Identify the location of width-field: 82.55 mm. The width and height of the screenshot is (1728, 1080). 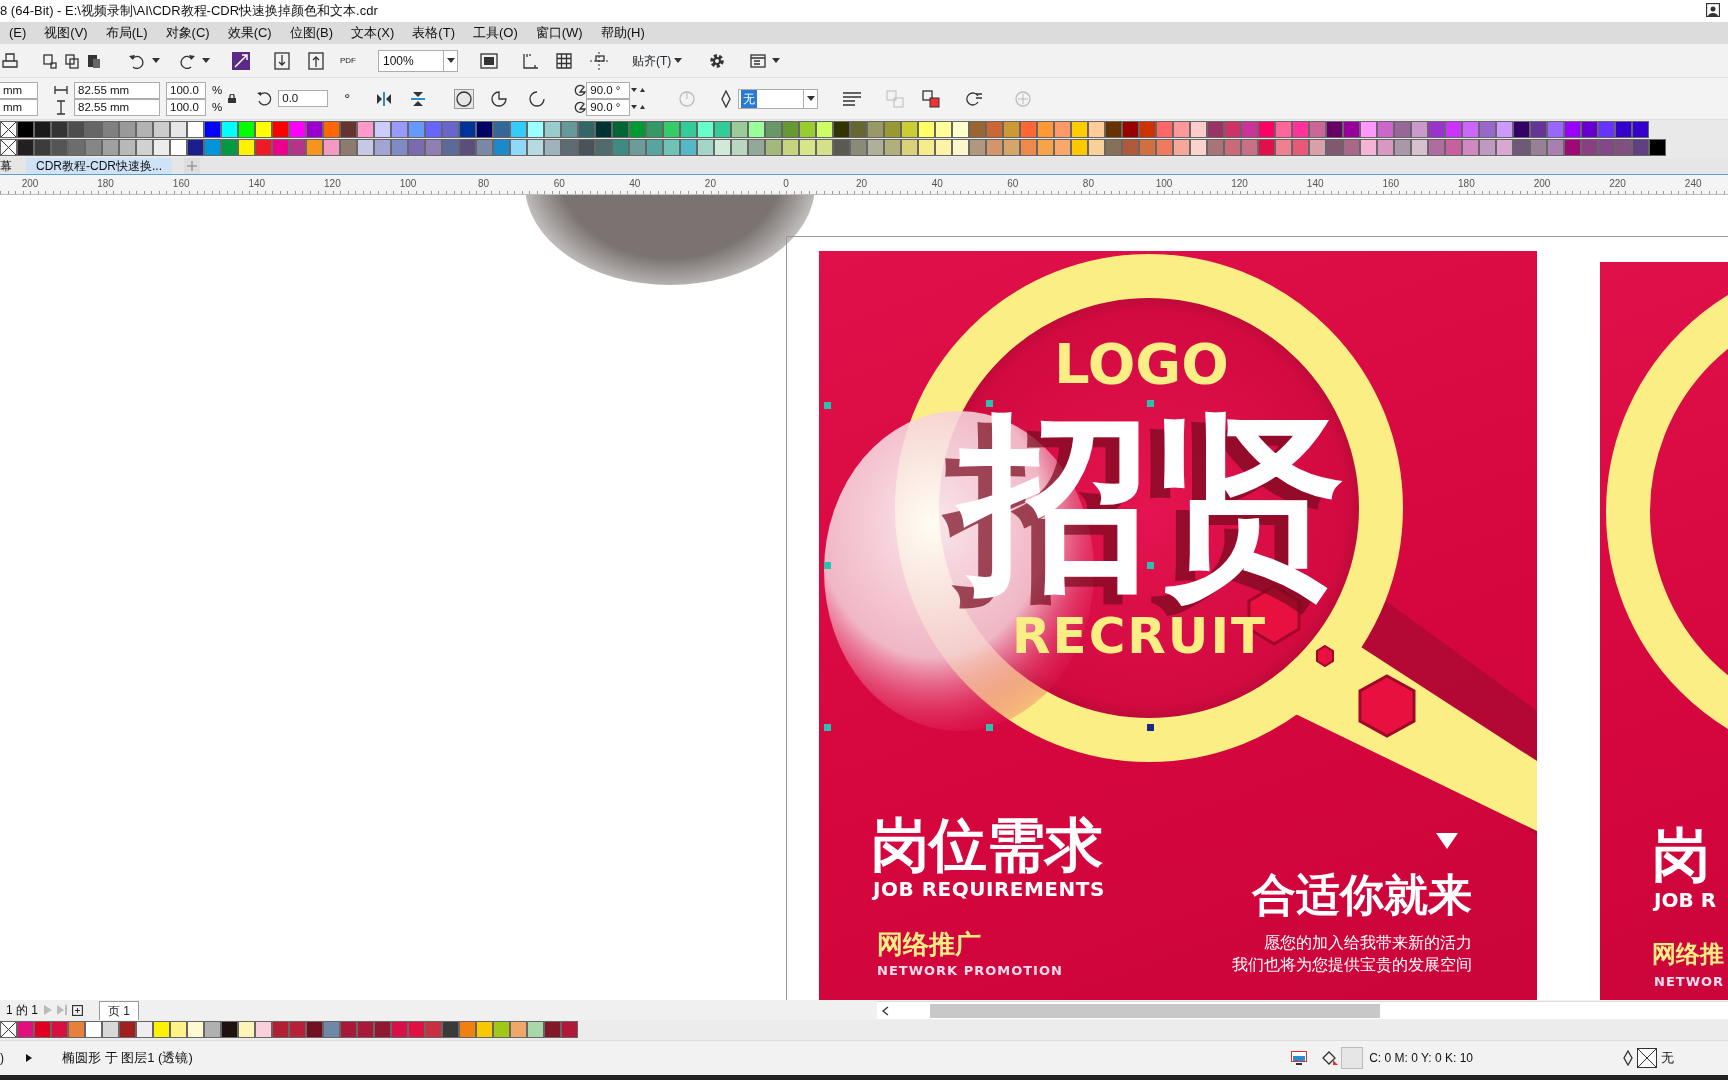
(117, 90).